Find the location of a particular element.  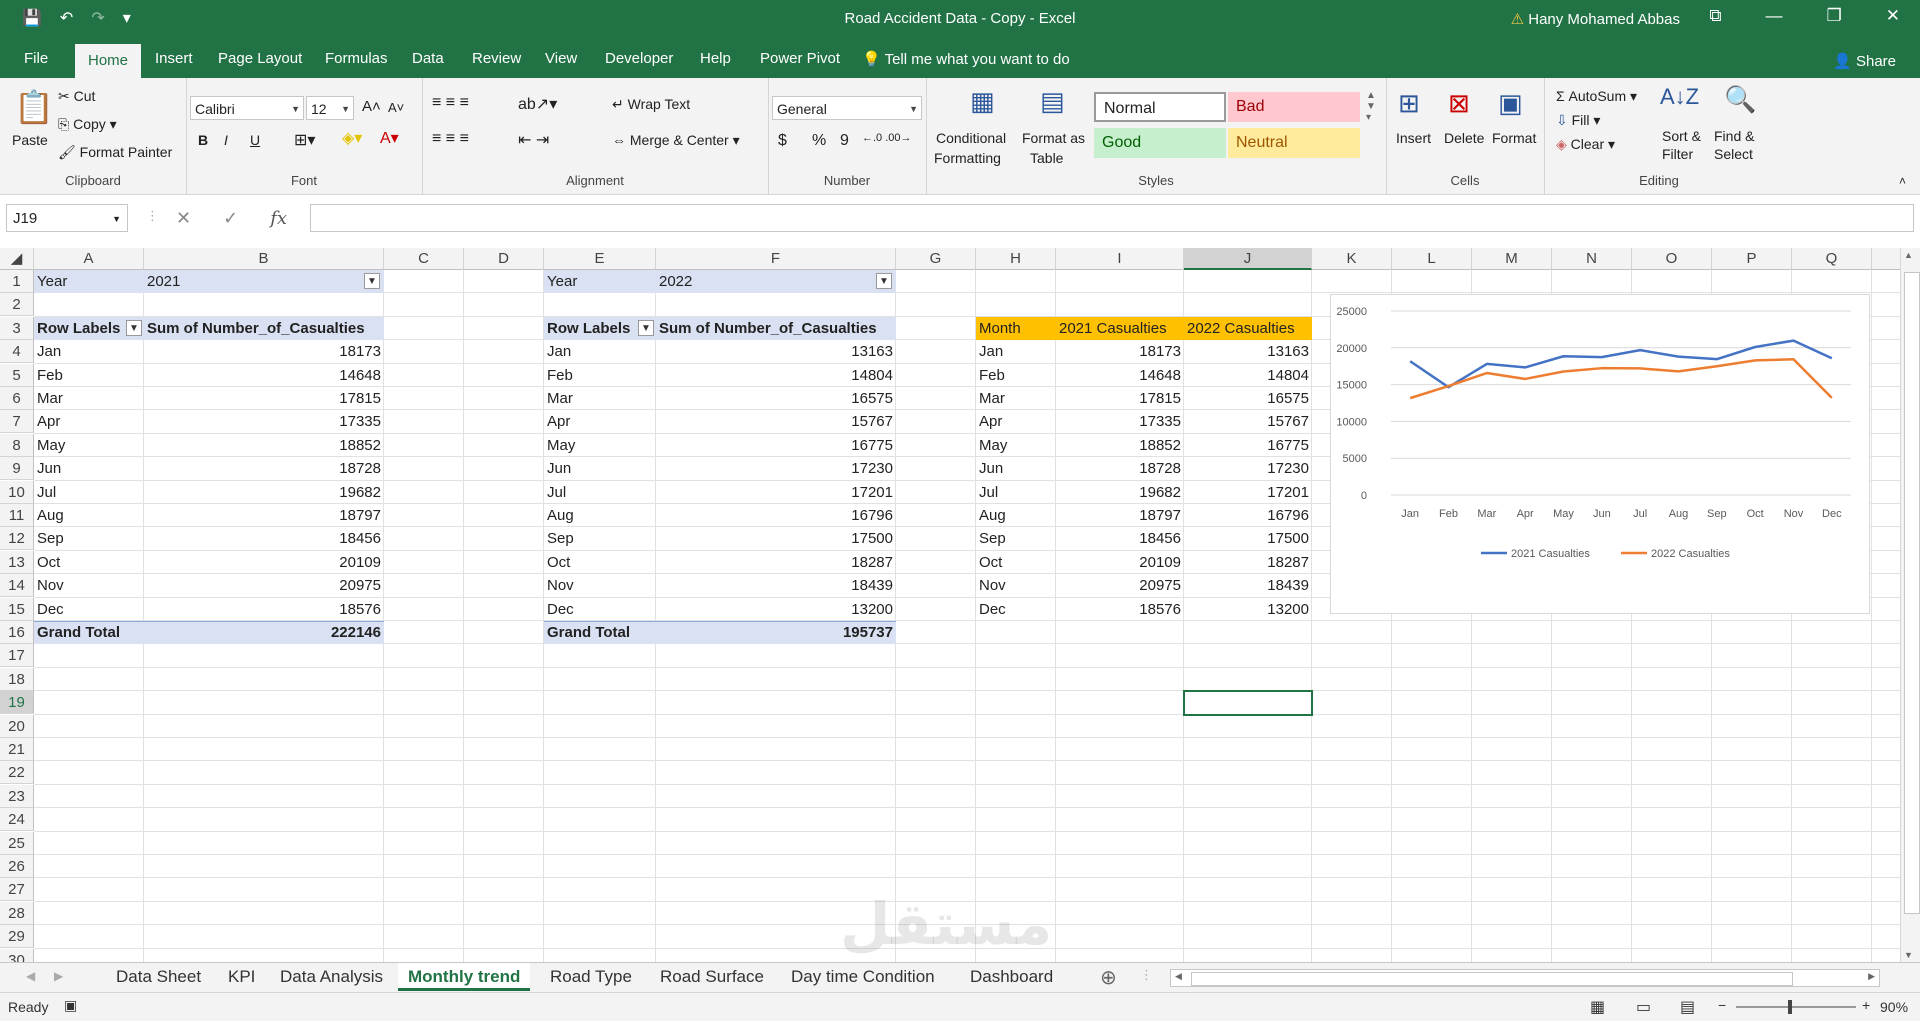

cancel-icon: ✕ is located at coordinates (183, 218).